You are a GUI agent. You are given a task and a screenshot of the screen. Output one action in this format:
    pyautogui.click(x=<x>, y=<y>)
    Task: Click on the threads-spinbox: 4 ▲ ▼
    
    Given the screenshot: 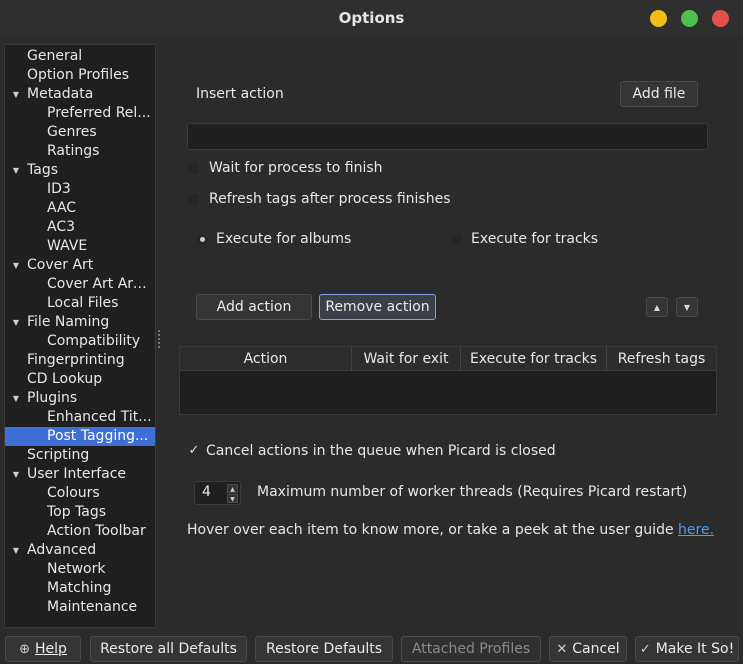 What is the action you would take?
    pyautogui.click(x=217, y=493)
    